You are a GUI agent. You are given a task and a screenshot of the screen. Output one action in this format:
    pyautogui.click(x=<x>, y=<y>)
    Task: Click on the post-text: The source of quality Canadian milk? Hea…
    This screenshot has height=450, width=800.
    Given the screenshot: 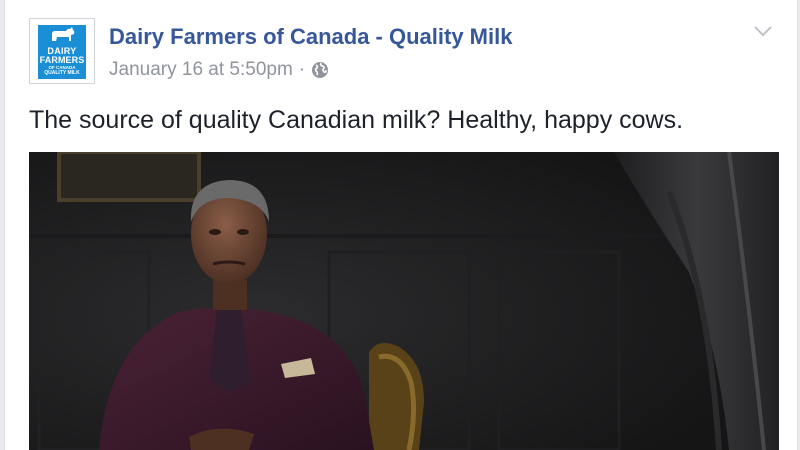 What is the action you would take?
    pyautogui.click(x=356, y=120)
    